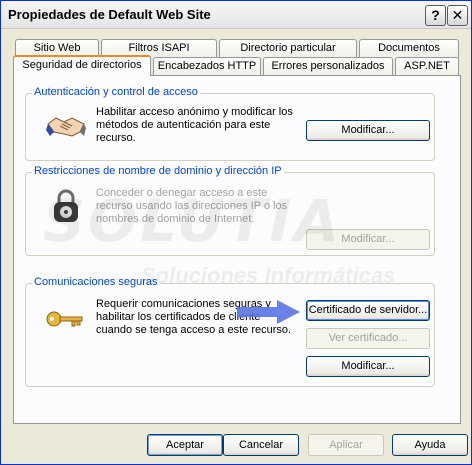 Image resolution: width=472 pixels, height=465 pixels. I want to click on close-title-button: ✕, so click(457, 15).